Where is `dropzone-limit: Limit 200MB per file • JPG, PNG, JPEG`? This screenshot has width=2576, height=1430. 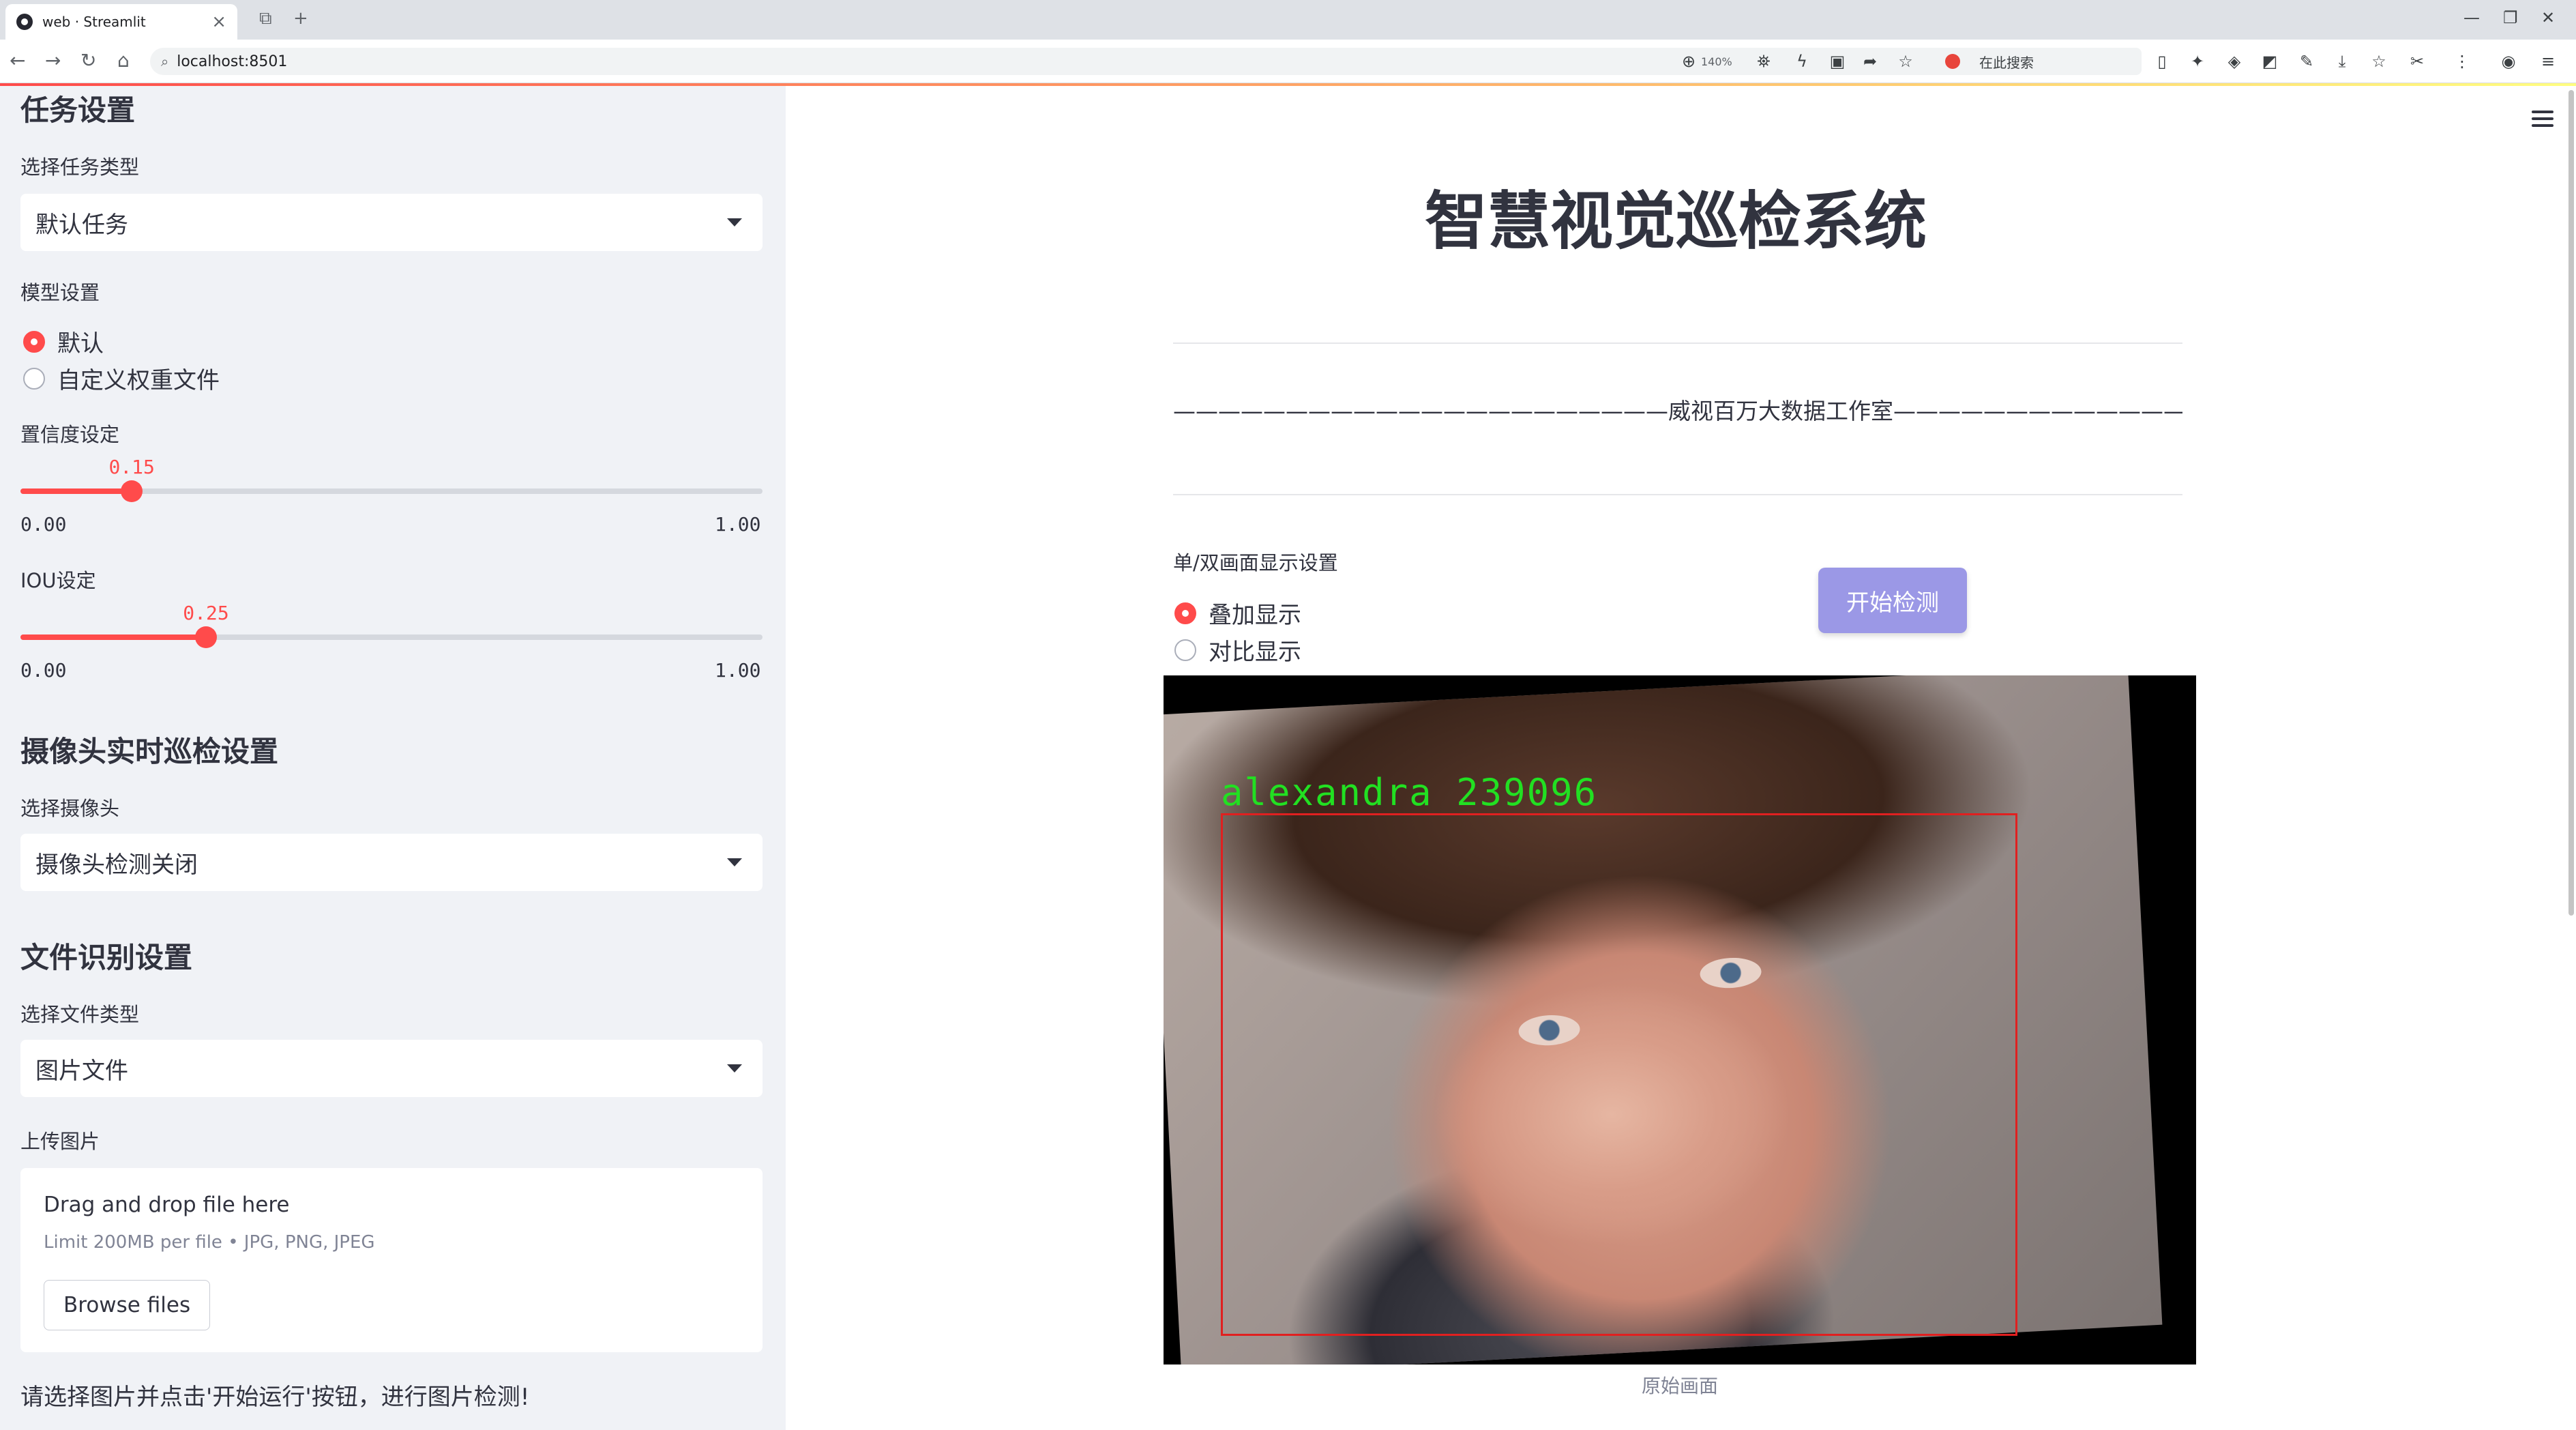
dropzone-limit: Limit 200MB per file • JPG, PNG, JPEG is located at coordinates (209, 1242).